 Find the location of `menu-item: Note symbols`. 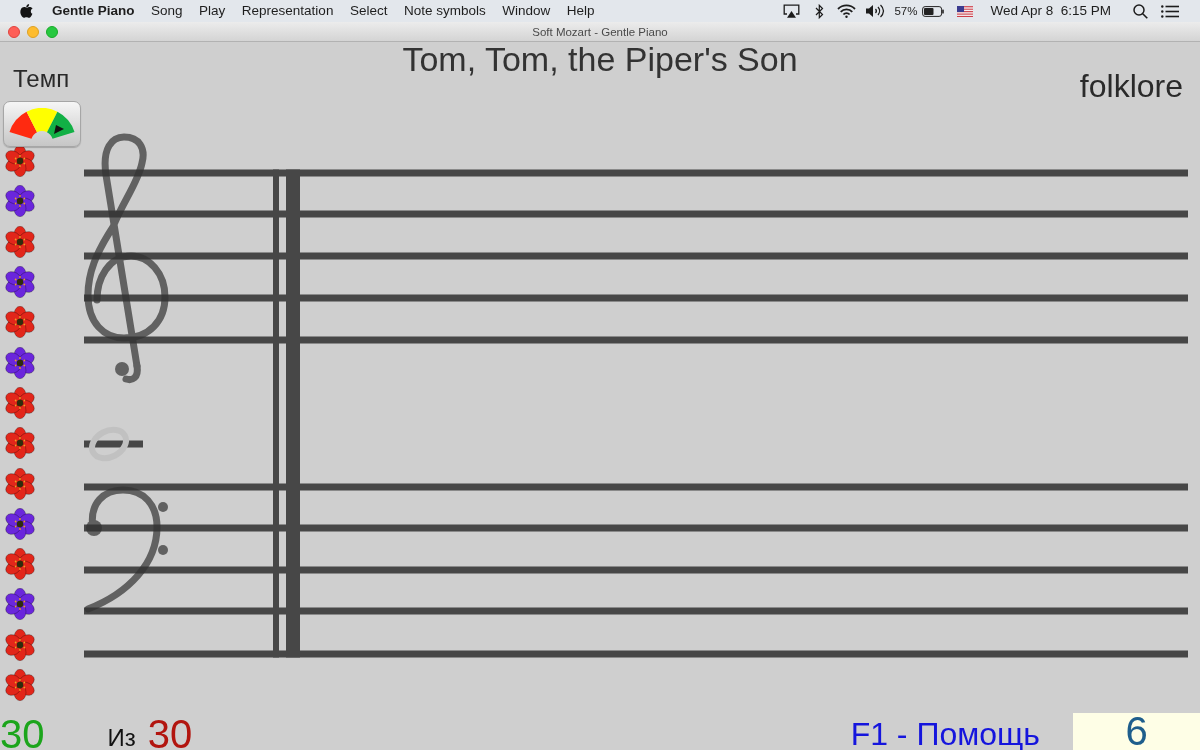

menu-item: Note symbols is located at coordinates (444, 11).